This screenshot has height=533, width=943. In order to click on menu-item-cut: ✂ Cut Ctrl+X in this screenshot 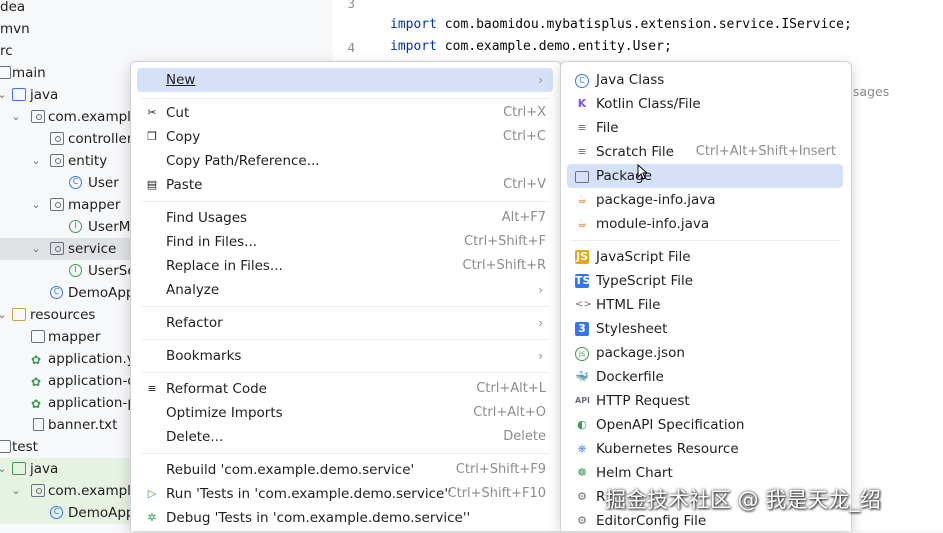, I will do `click(345, 113)`.